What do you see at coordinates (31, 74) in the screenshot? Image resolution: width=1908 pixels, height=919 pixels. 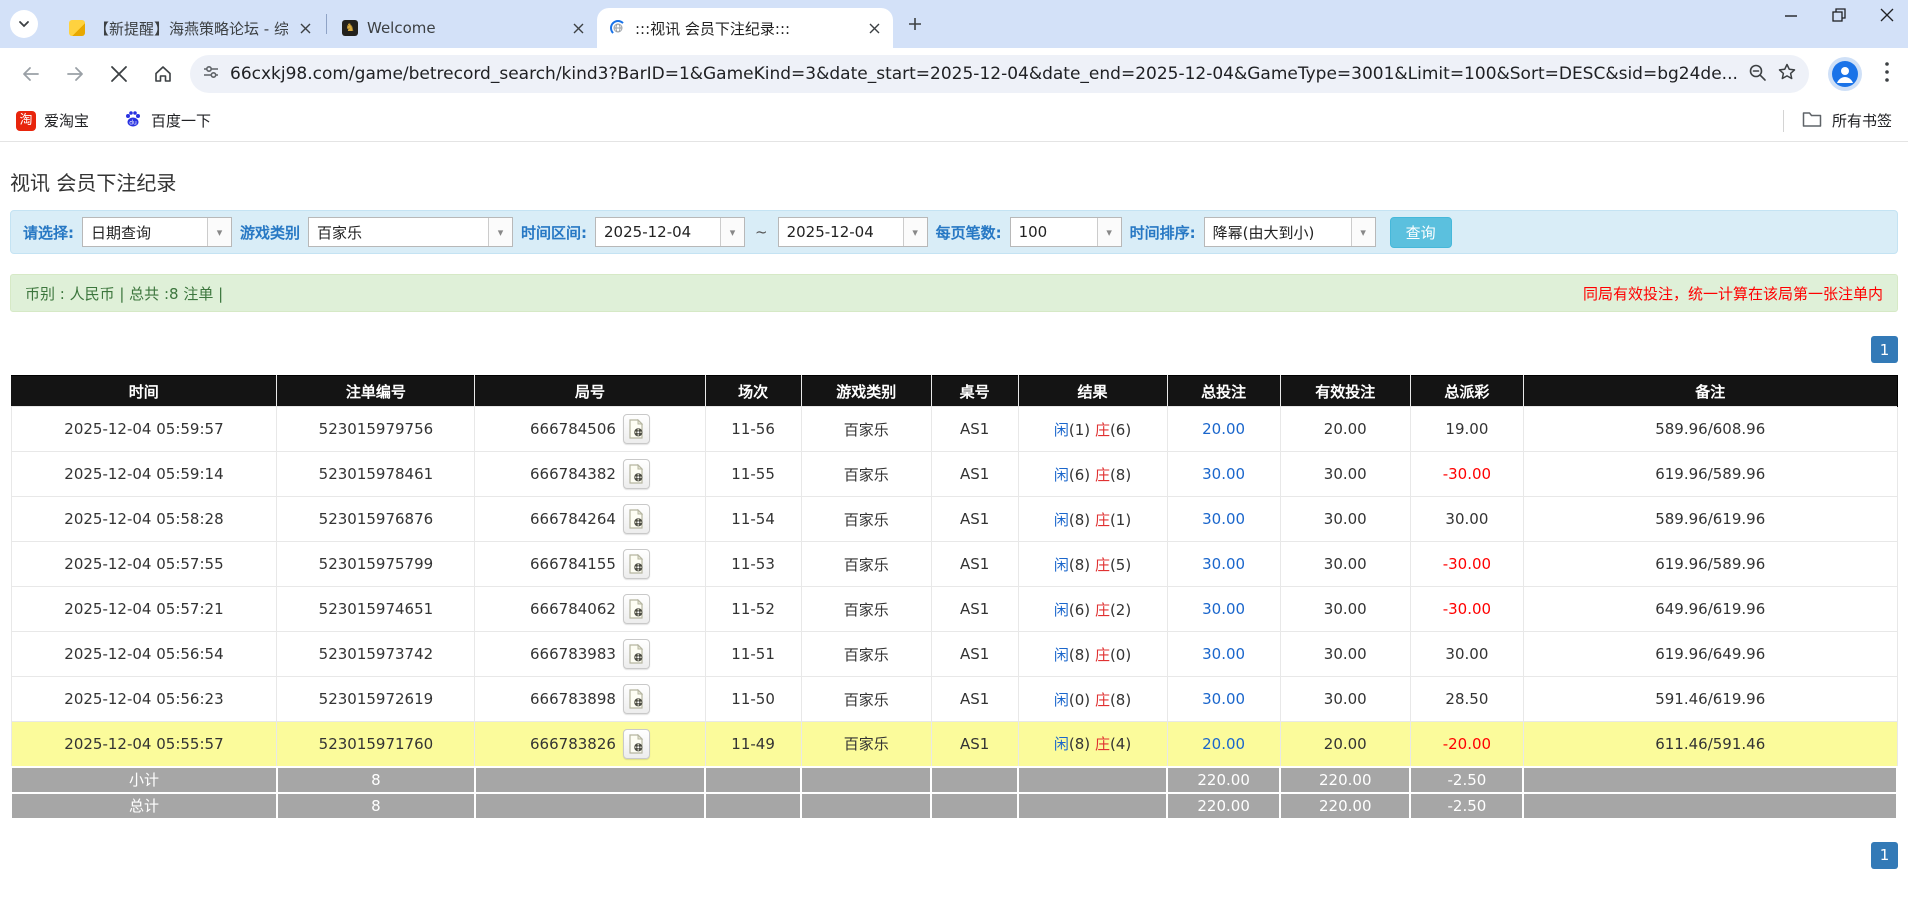 I see `back-button` at bounding box center [31, 74].